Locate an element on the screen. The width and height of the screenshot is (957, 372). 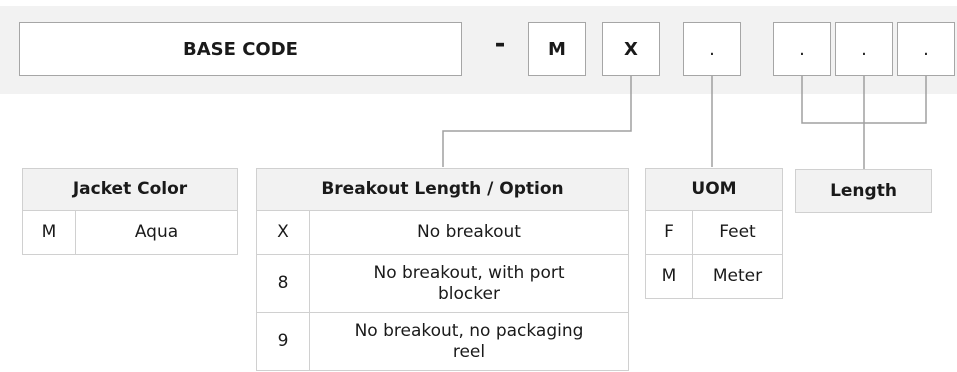
connector-length-left is located at coordinates (832, 100).